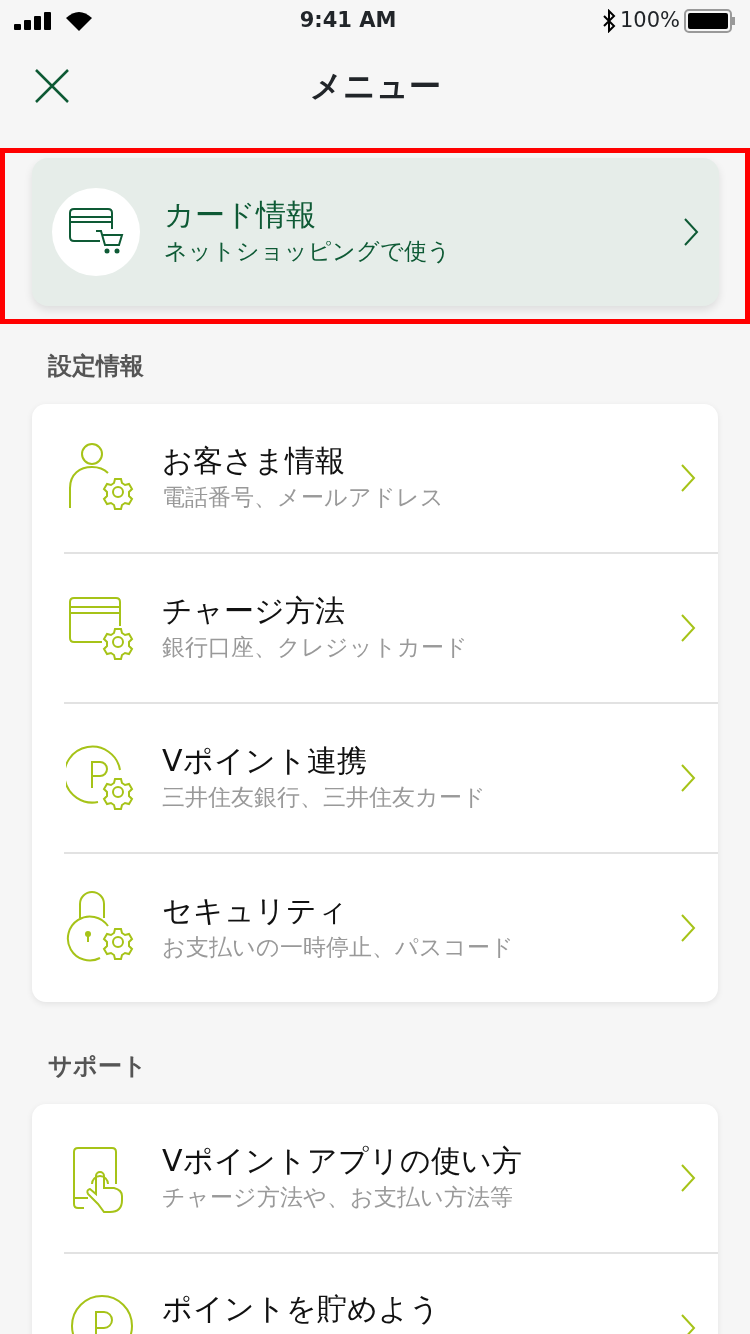  What do you see at coordinates (375, 86) in the screenshot?
I see `page-title: メニュー` at bounding box center [375, 86].